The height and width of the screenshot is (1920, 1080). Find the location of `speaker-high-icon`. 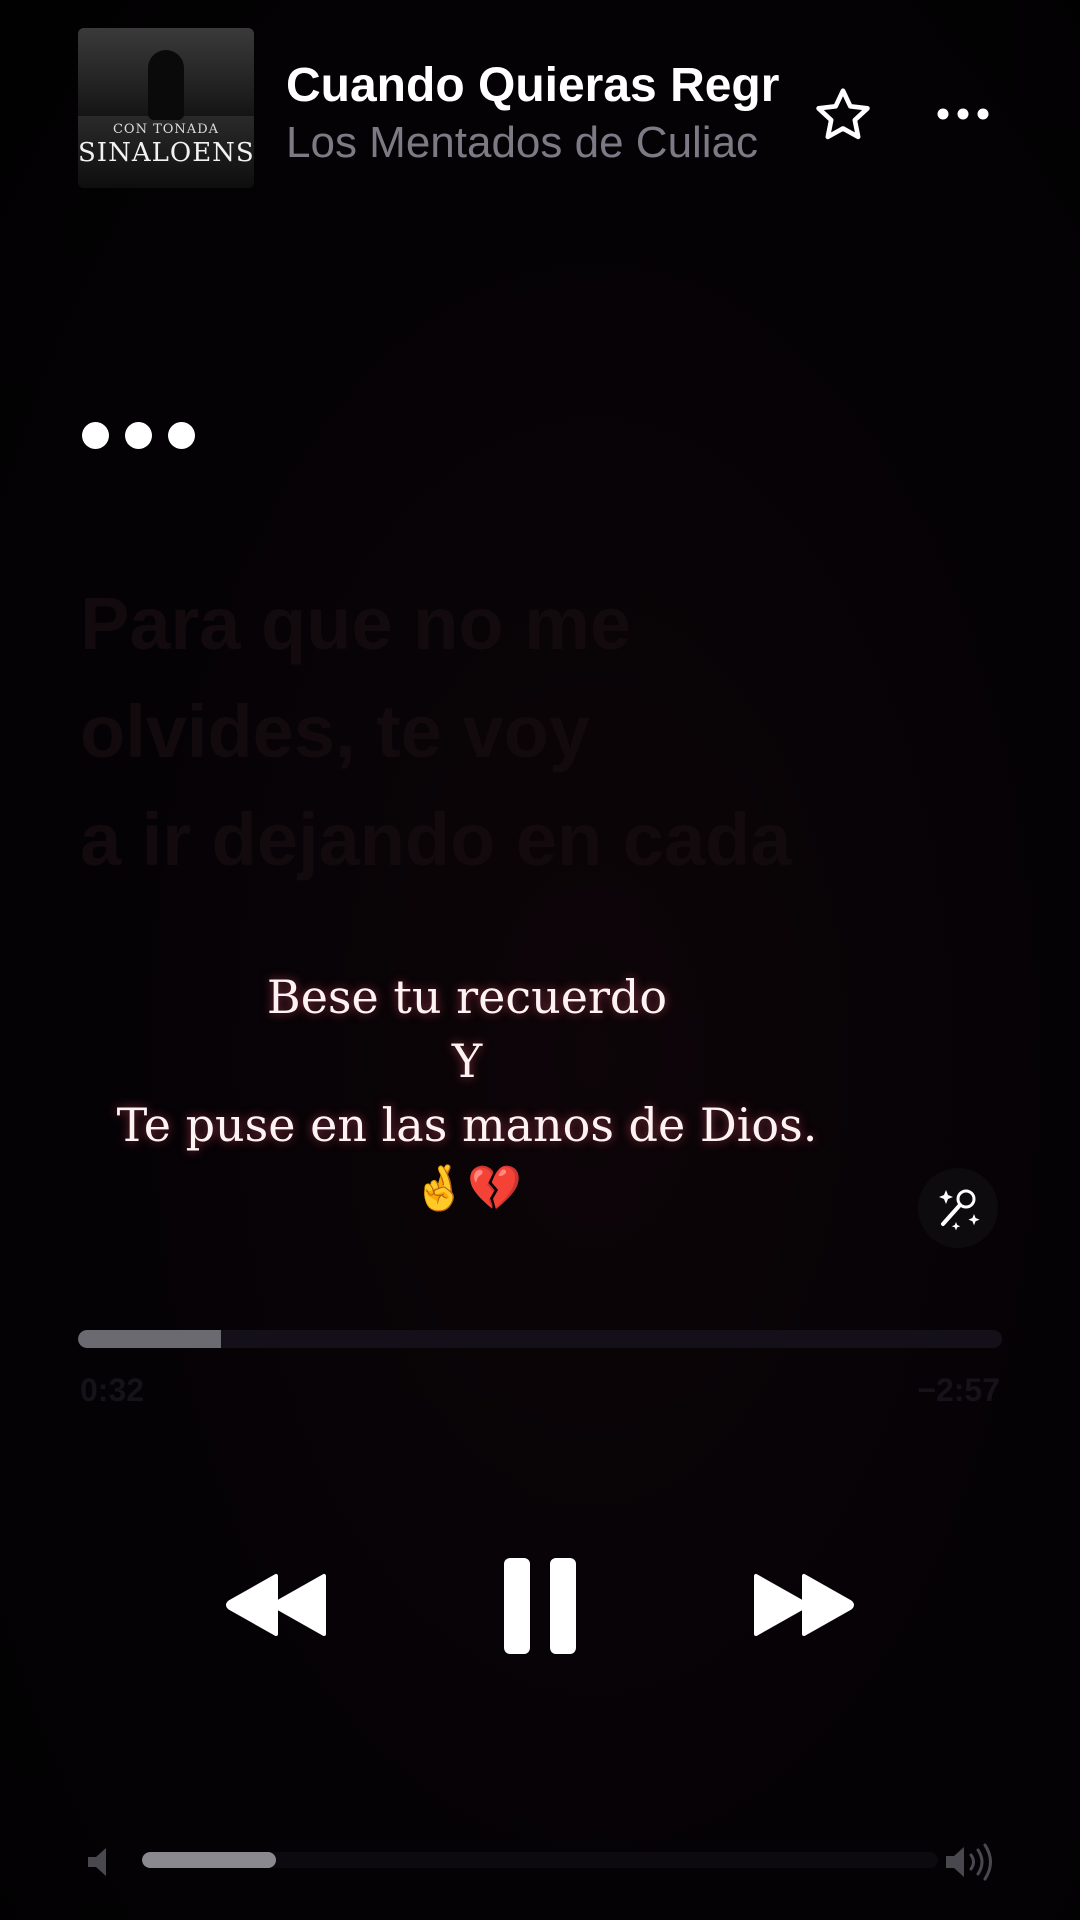

speaker-high-icon is located at coordinates (969, 1862).